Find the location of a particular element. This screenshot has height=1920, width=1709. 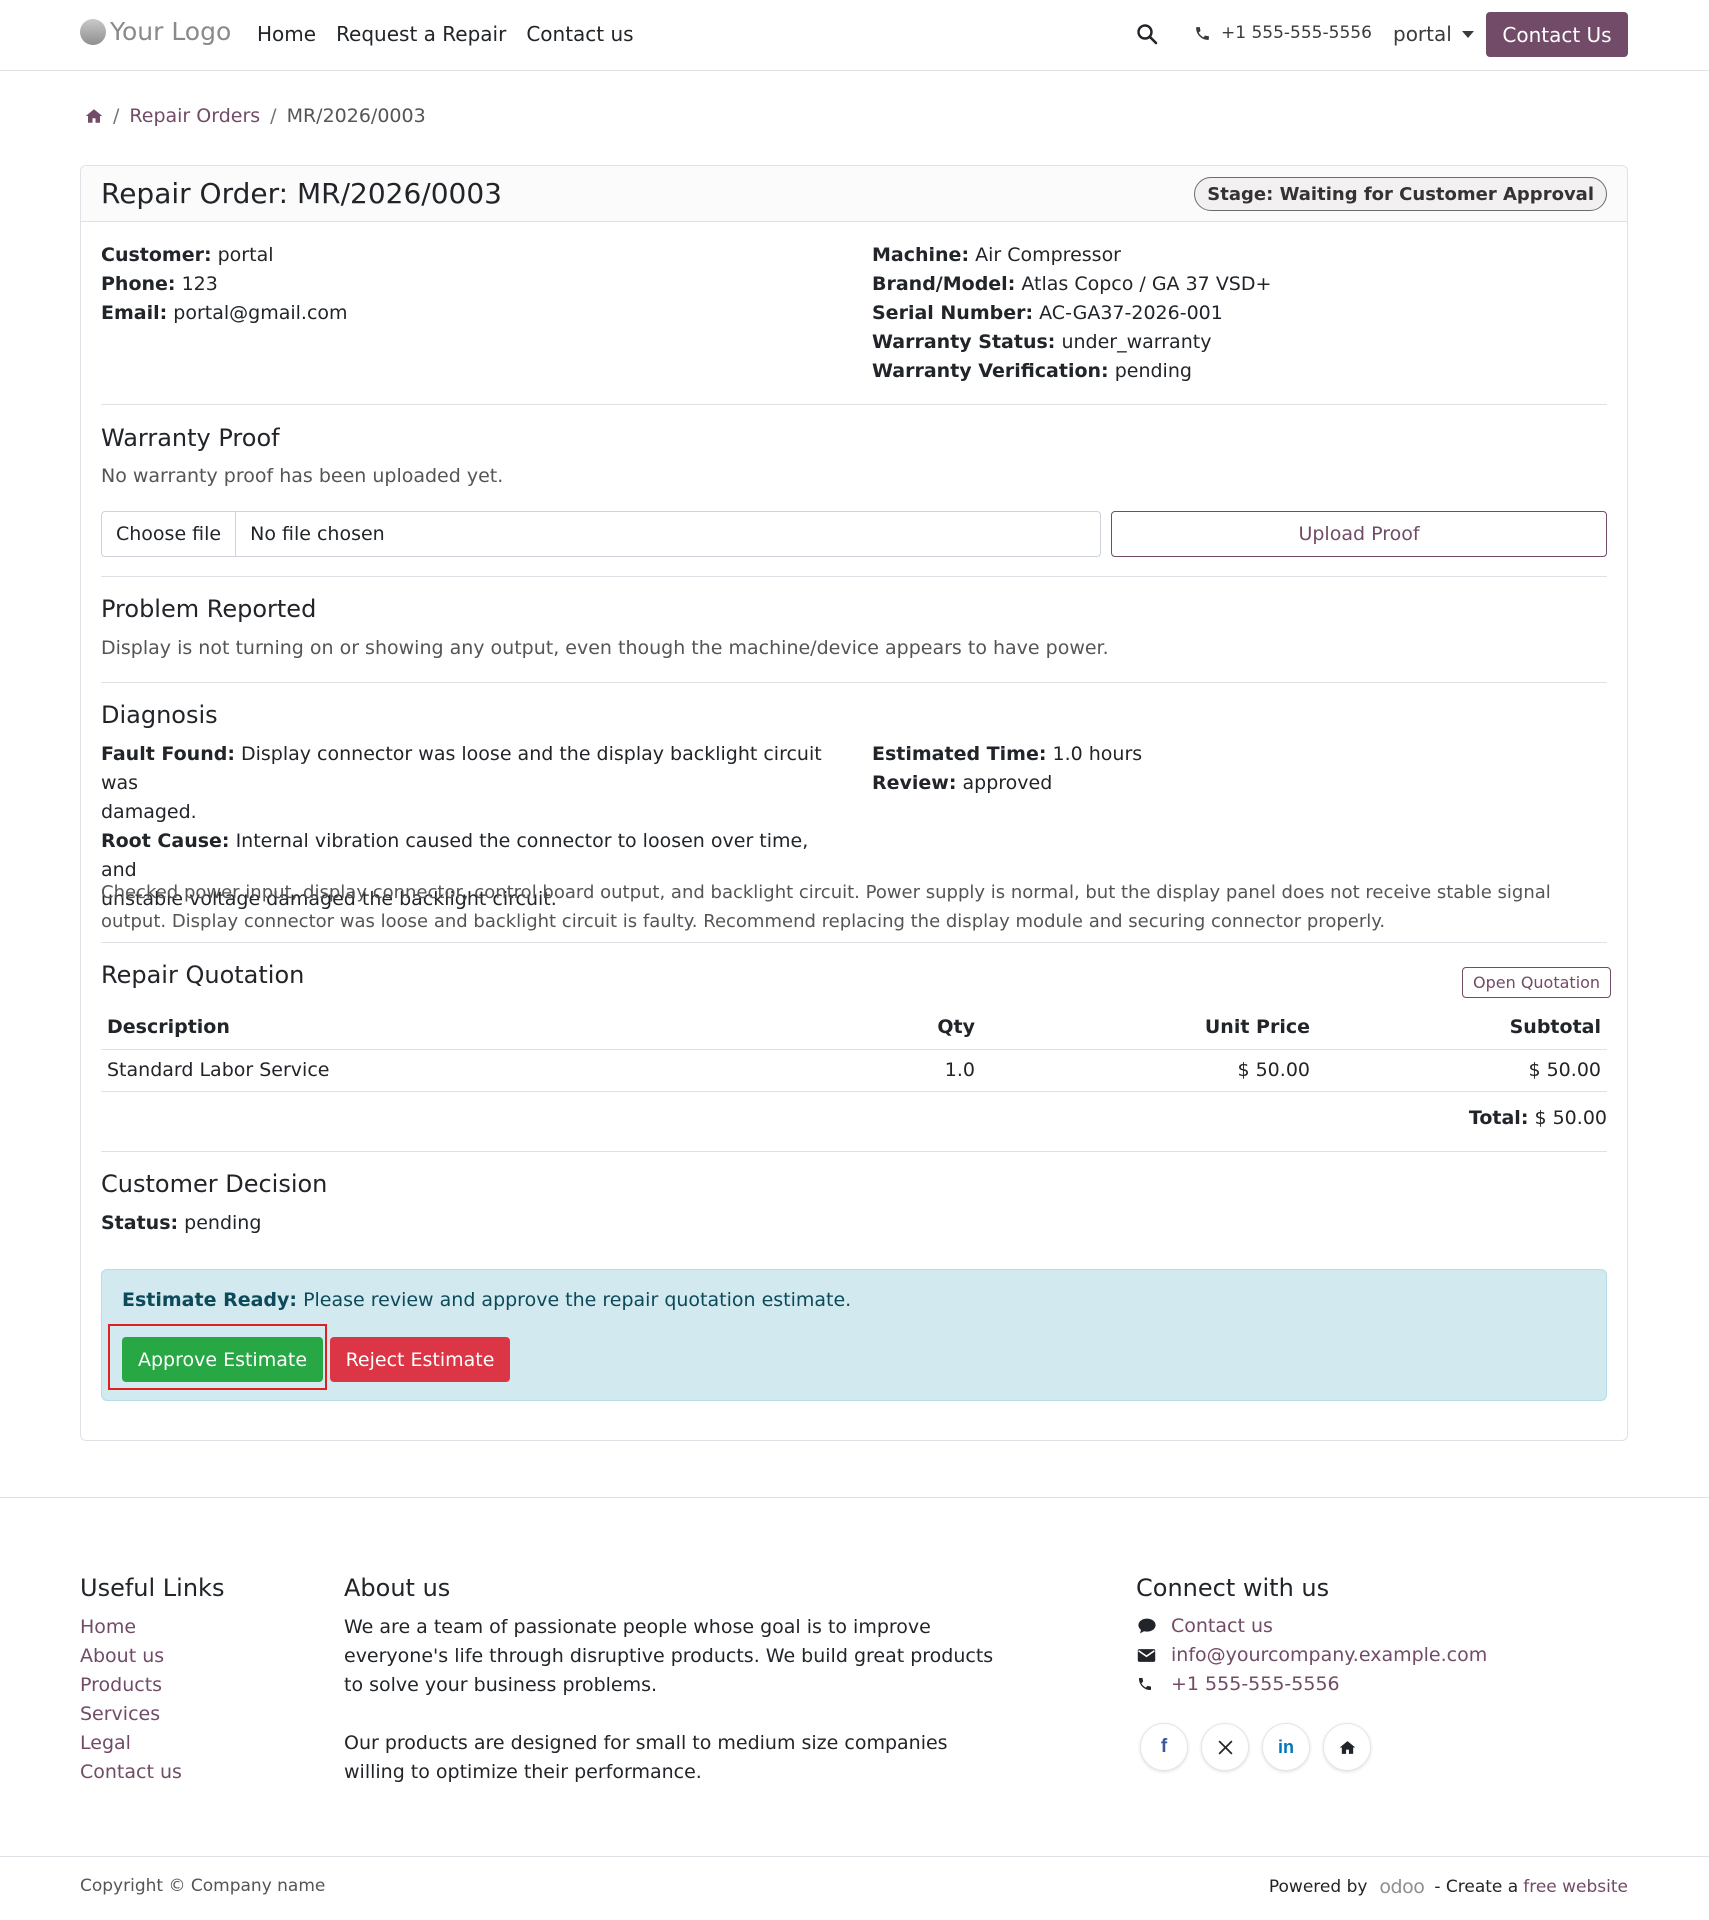

user-name: portal is located at coordinates (1422, 34).